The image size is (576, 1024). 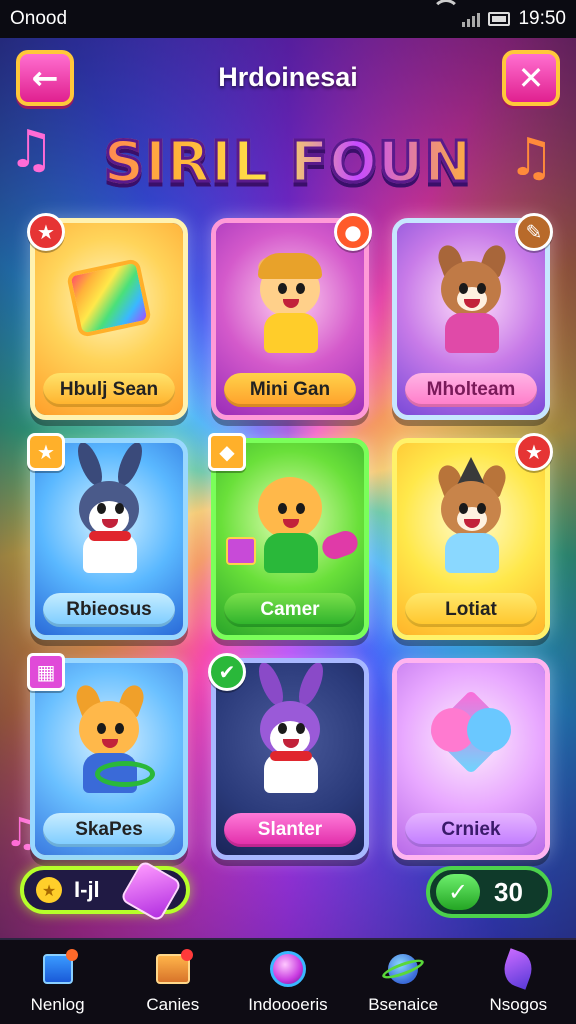 What do you see at coordinates (291, 316) in the screenshot?
I see `game-card: Mini Gan ●` at bounding box center [291, 316].